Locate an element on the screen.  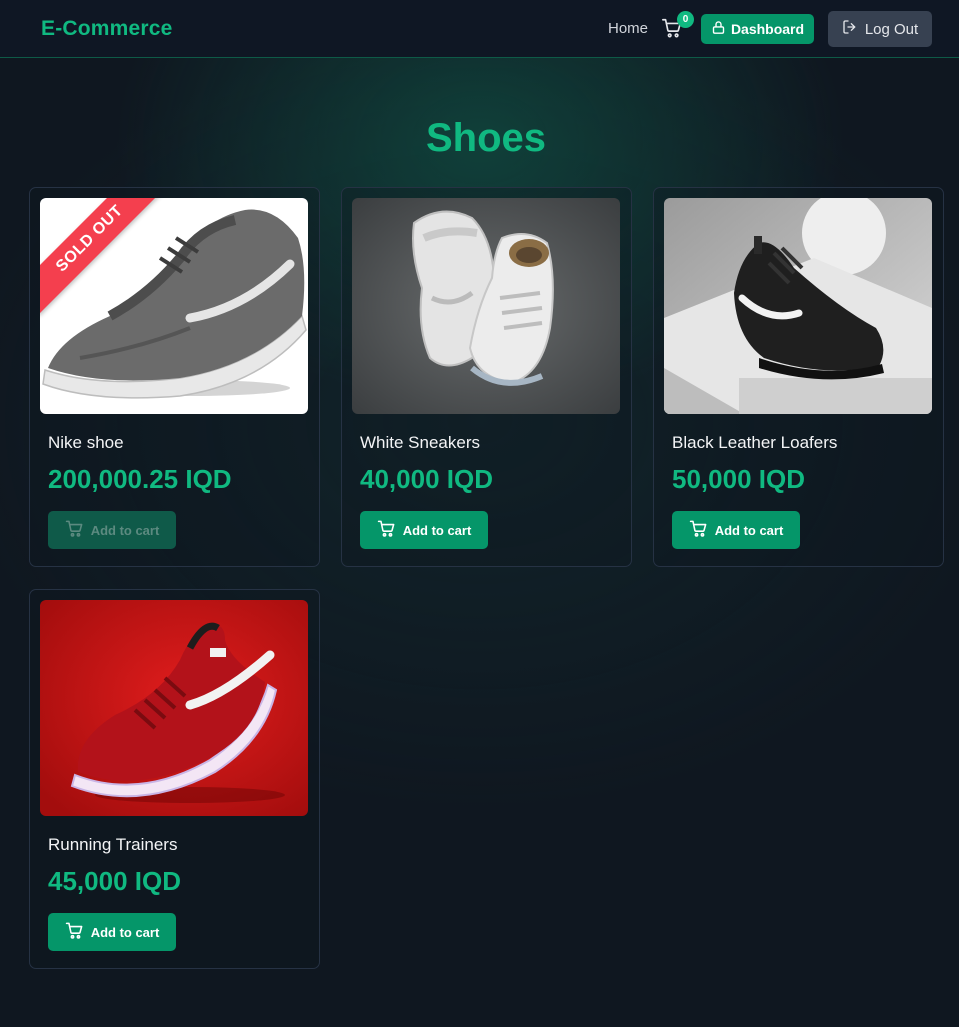
product-price: 40,000 IQD is located at coordinates (426, 479).